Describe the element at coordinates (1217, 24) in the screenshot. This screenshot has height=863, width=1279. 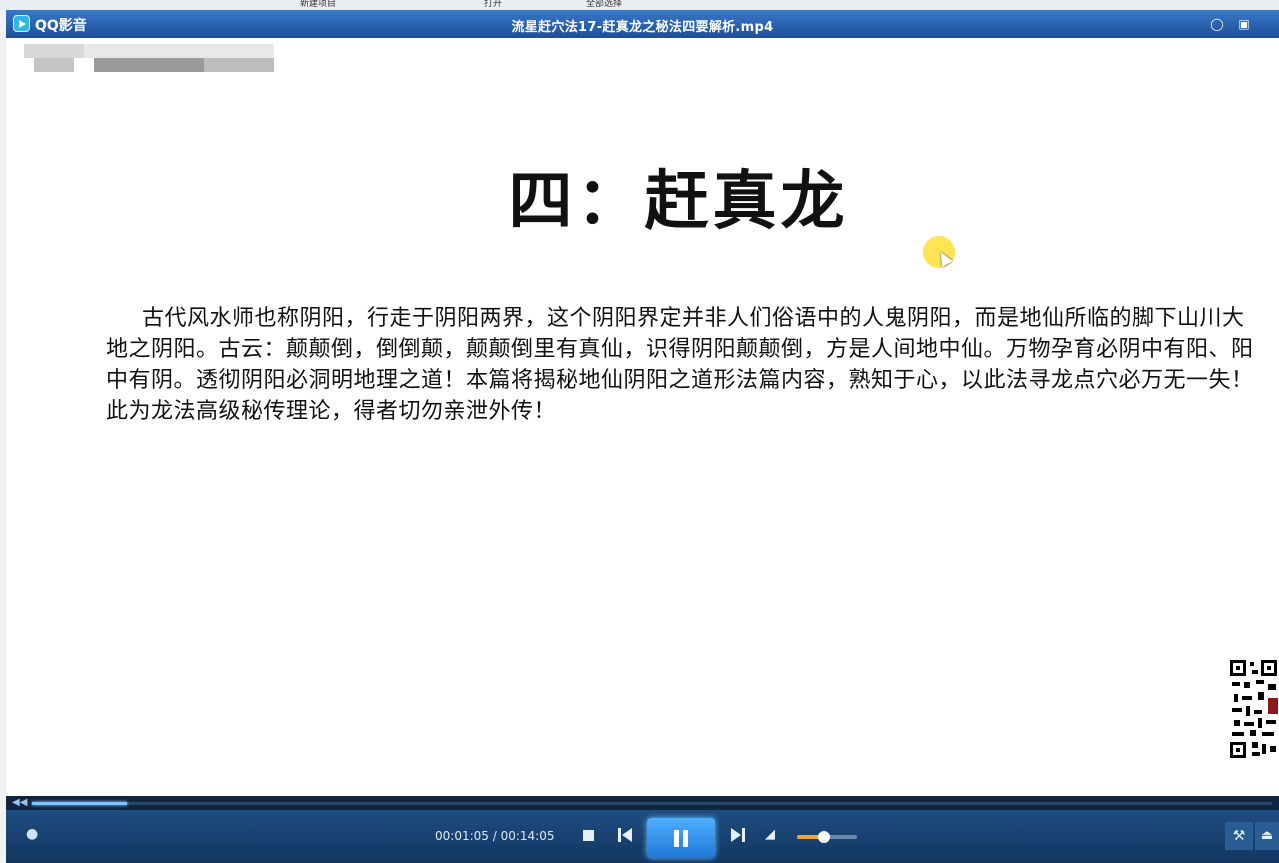
I see `speech-bubble-icon: ◯` at that location.